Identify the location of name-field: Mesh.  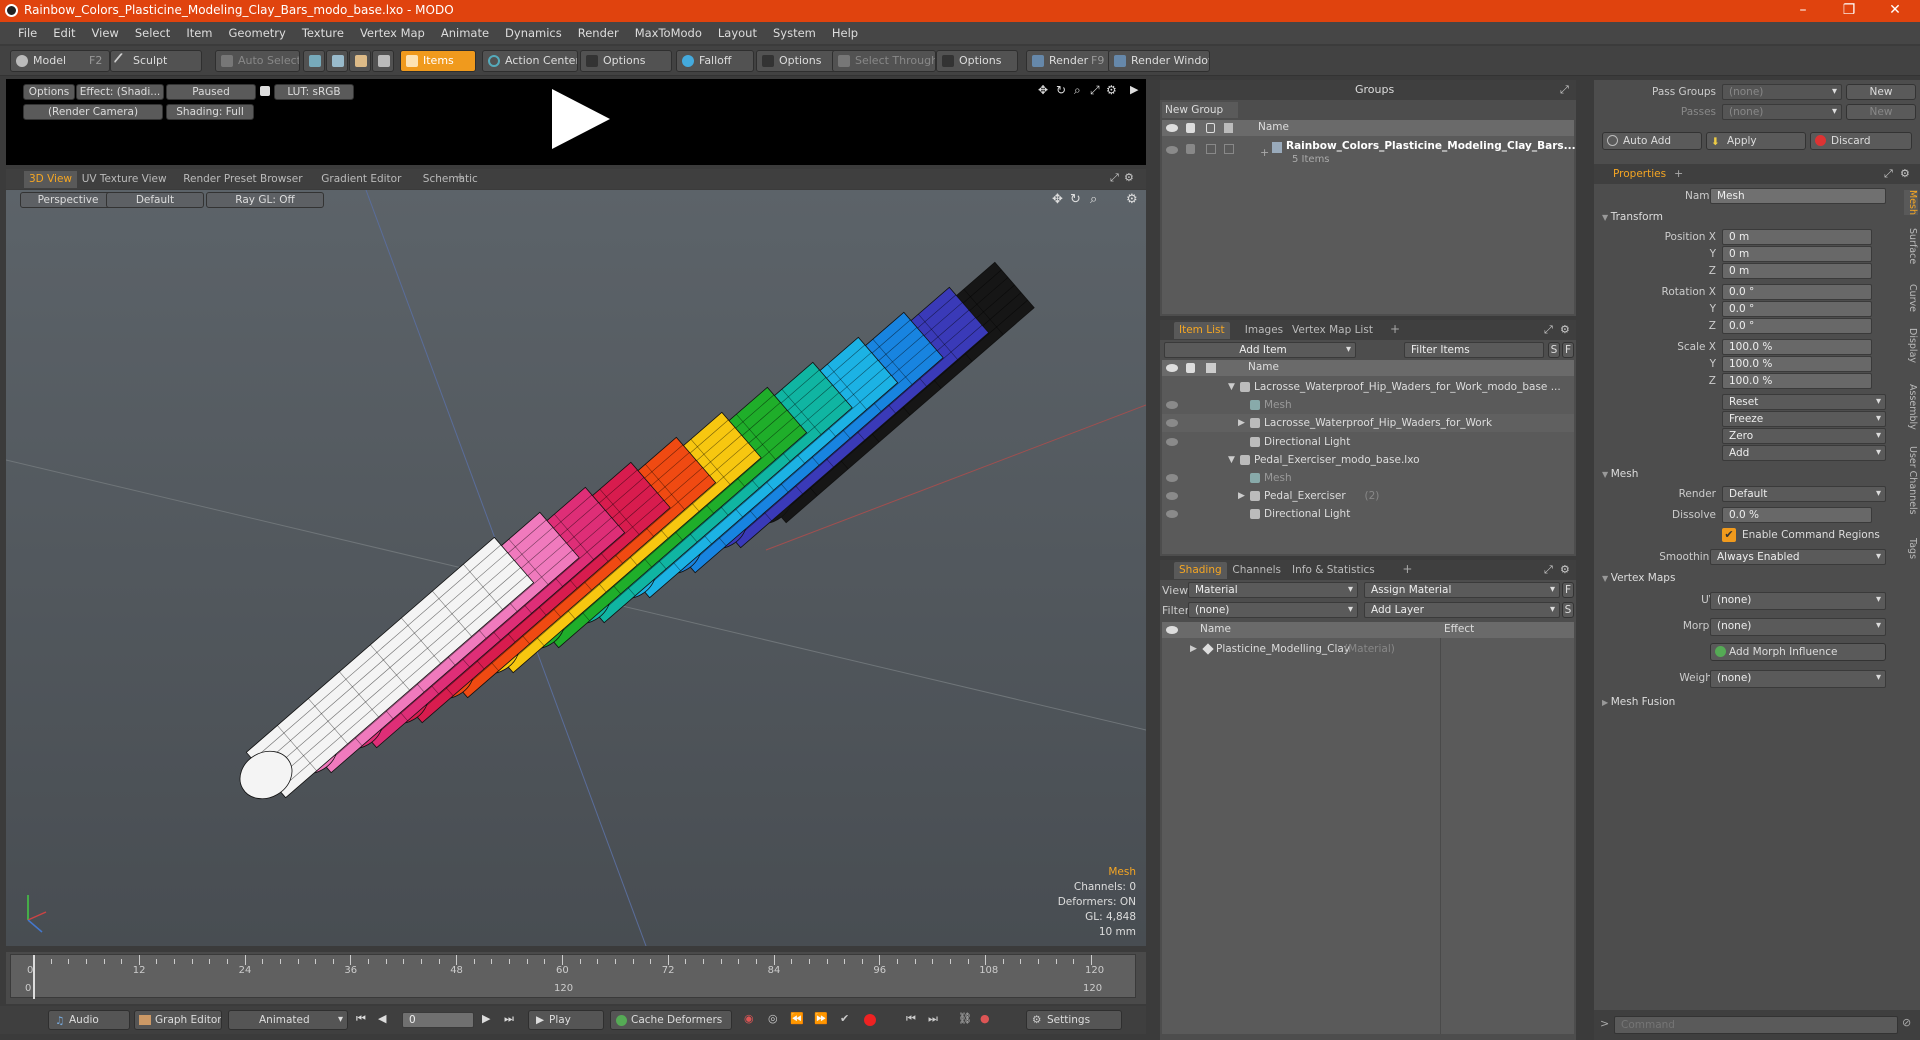
(1798, 196).